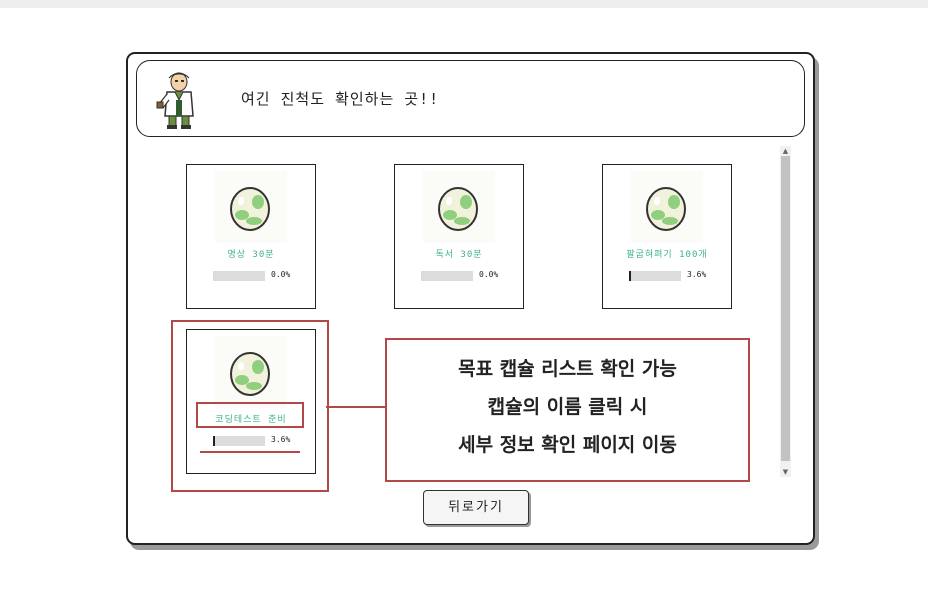 The image size is (928, 610). What do you see at coordinates (785, 308) in the screenshot?
I see `scroll-thumb` at bounding box center [785, 308].